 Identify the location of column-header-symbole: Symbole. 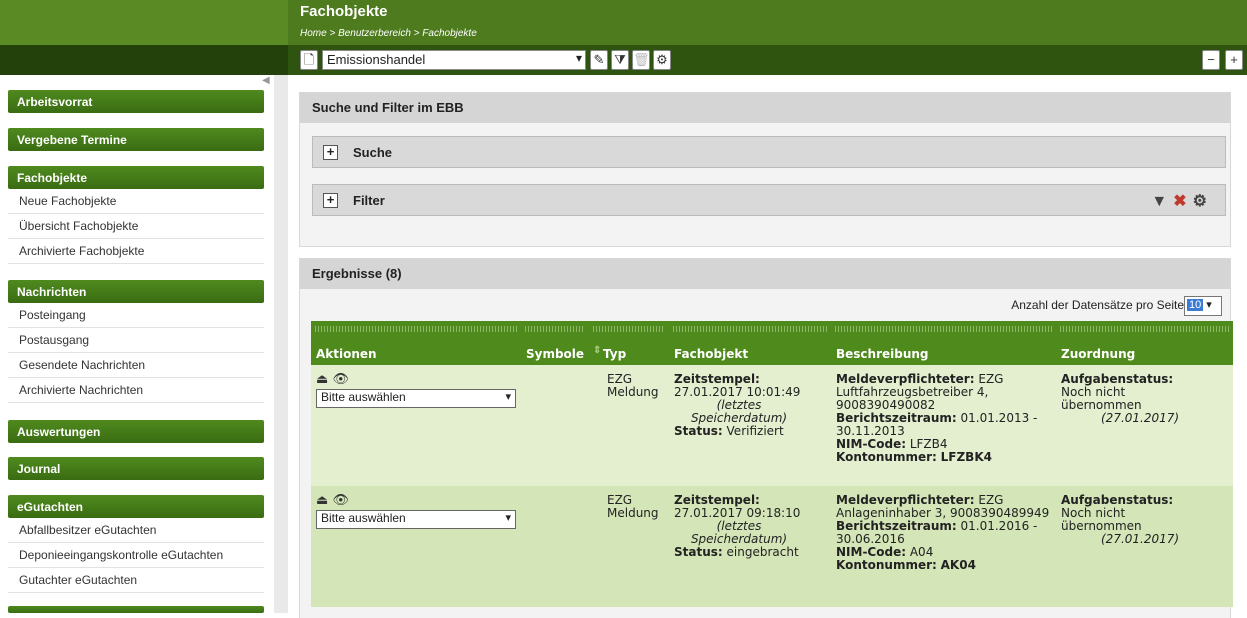
(555, 343).